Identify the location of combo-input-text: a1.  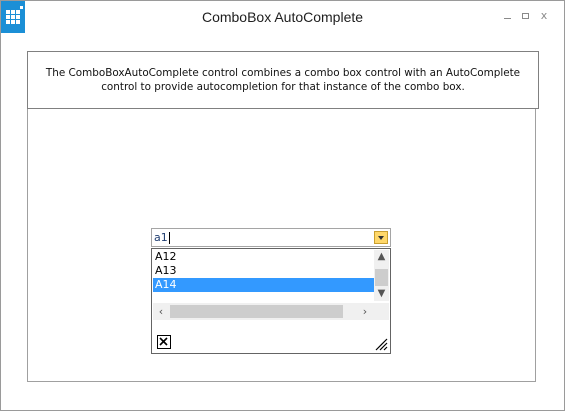
(161, 237).